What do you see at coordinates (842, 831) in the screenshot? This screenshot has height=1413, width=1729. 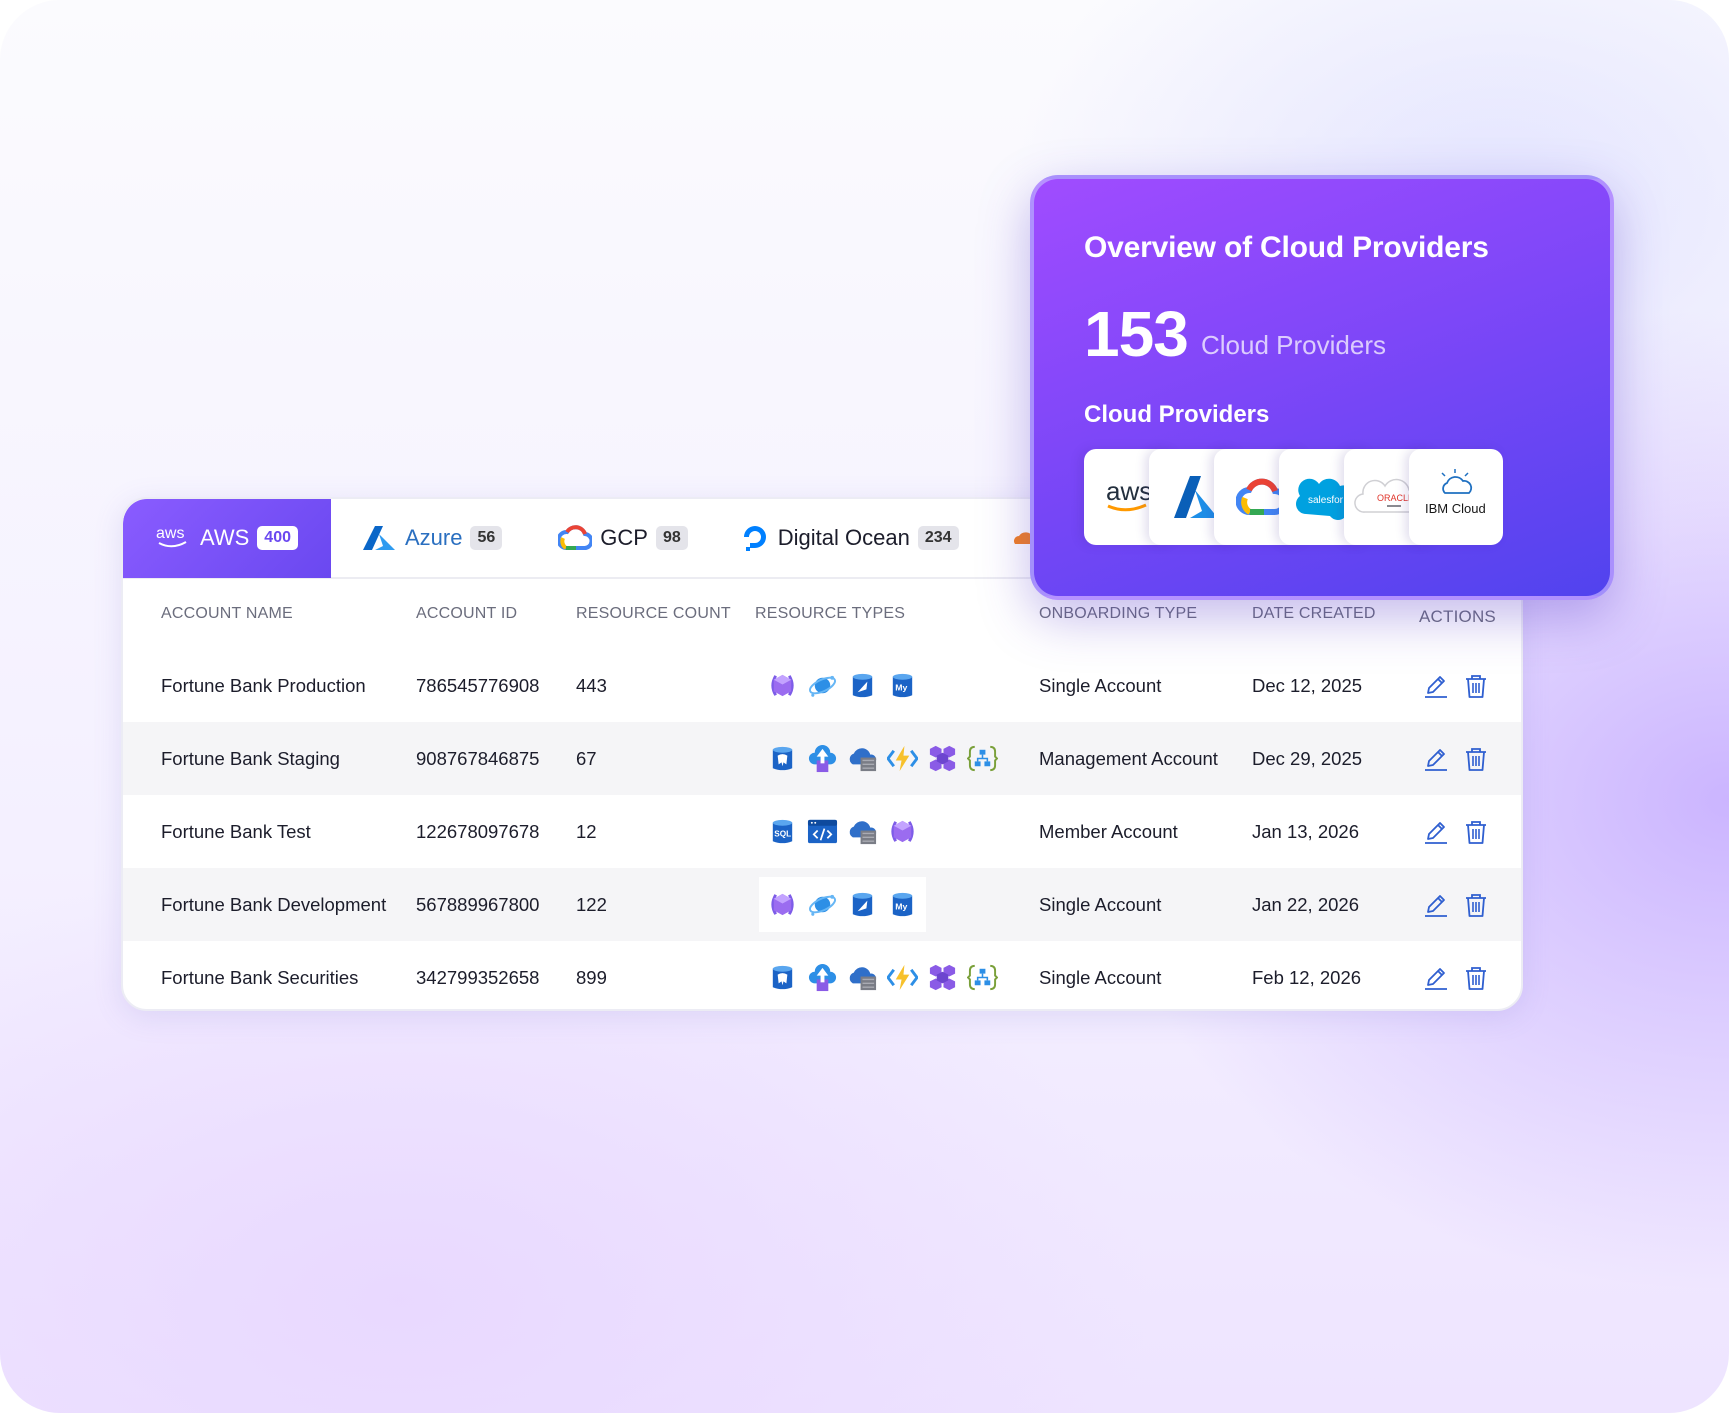 I see `resource-types: SQL` at bounding box center [842, 831].